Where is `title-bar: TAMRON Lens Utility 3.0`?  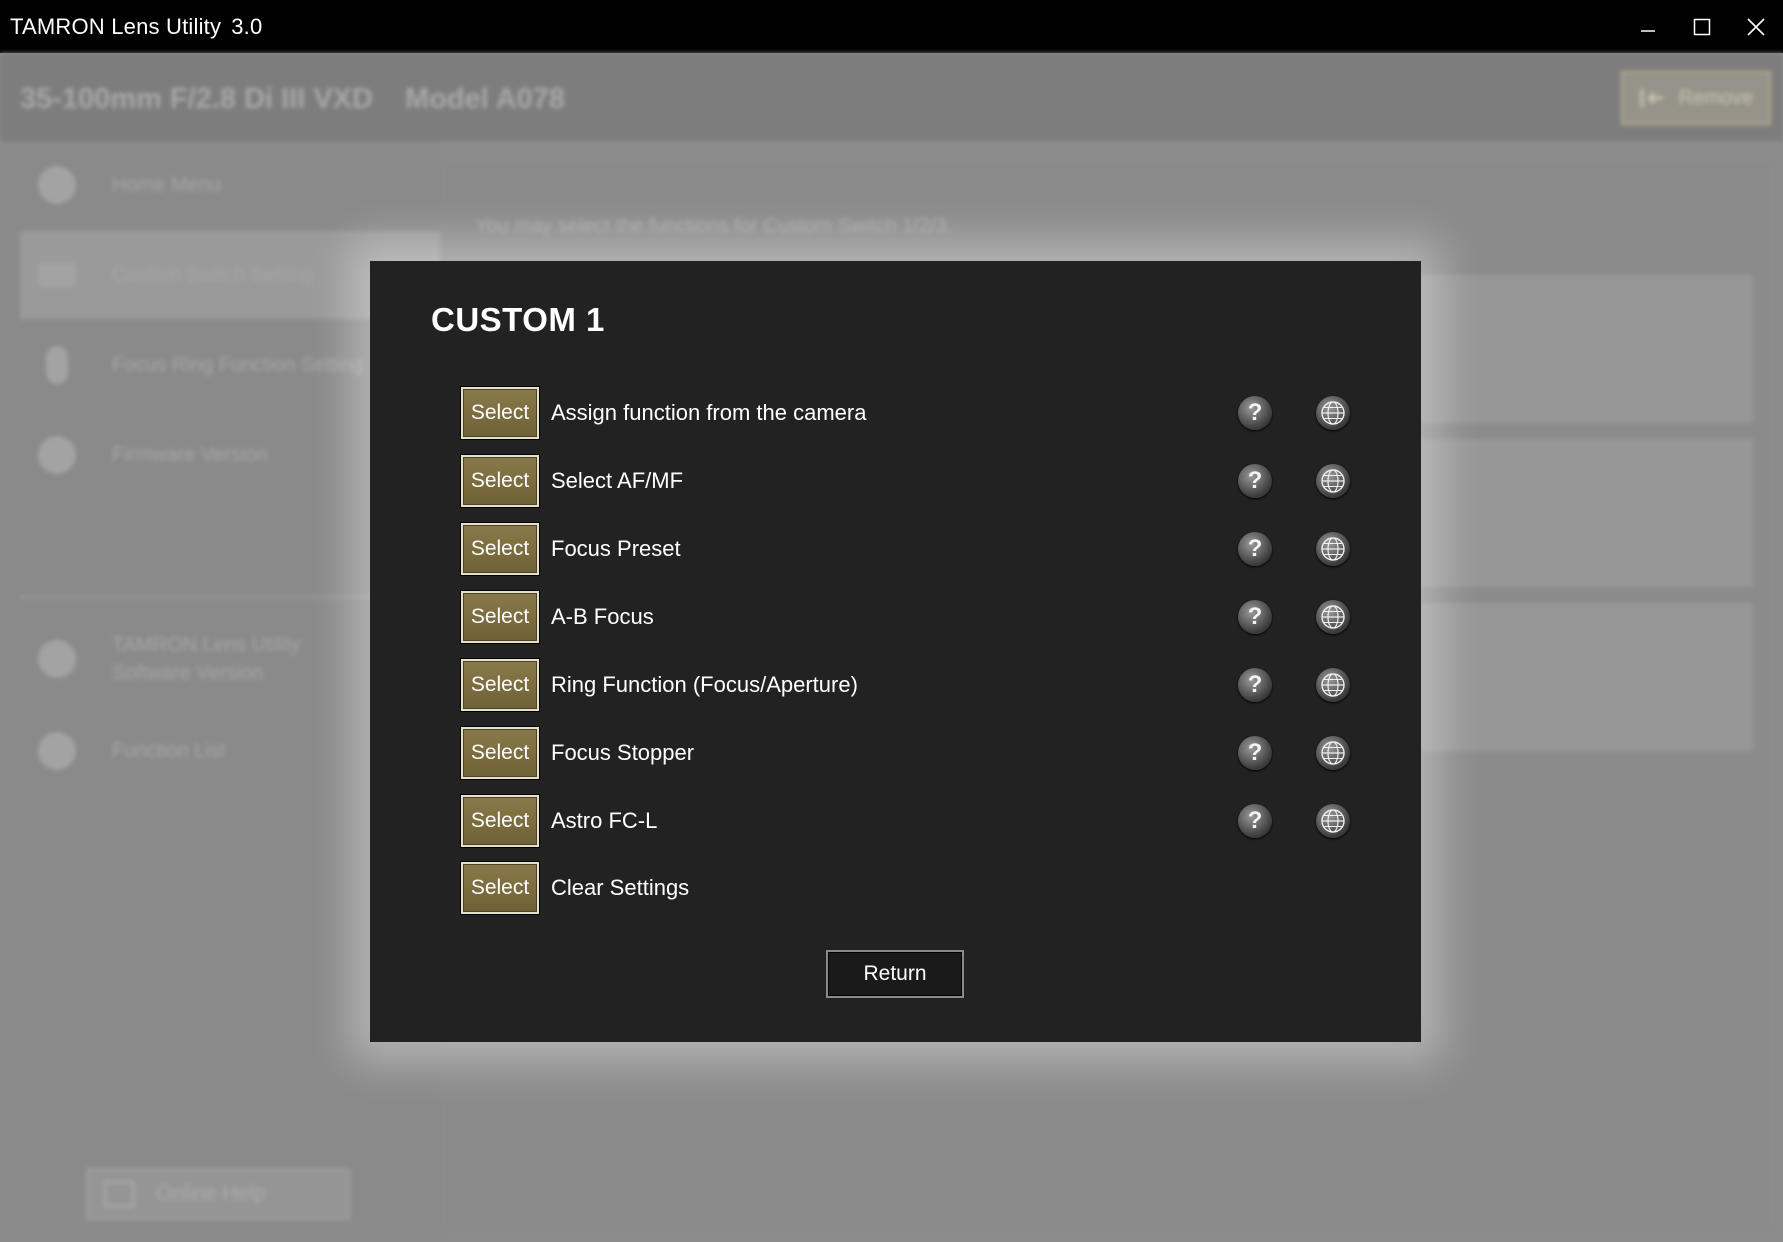
title-bar: TAMRON Lens Utility 3.0 is located at coordinates (891, 26).